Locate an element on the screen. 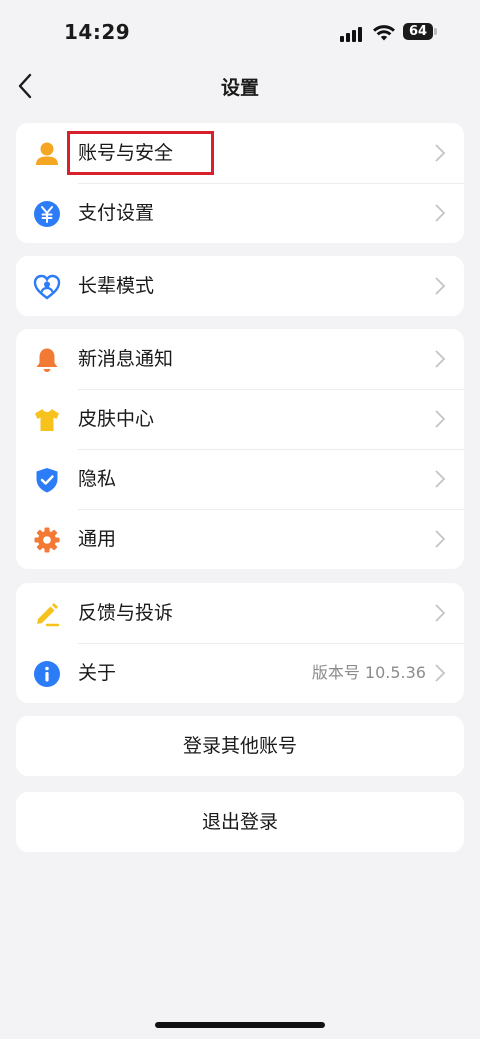  shield-check-icon is located at coordinates (47, 480).